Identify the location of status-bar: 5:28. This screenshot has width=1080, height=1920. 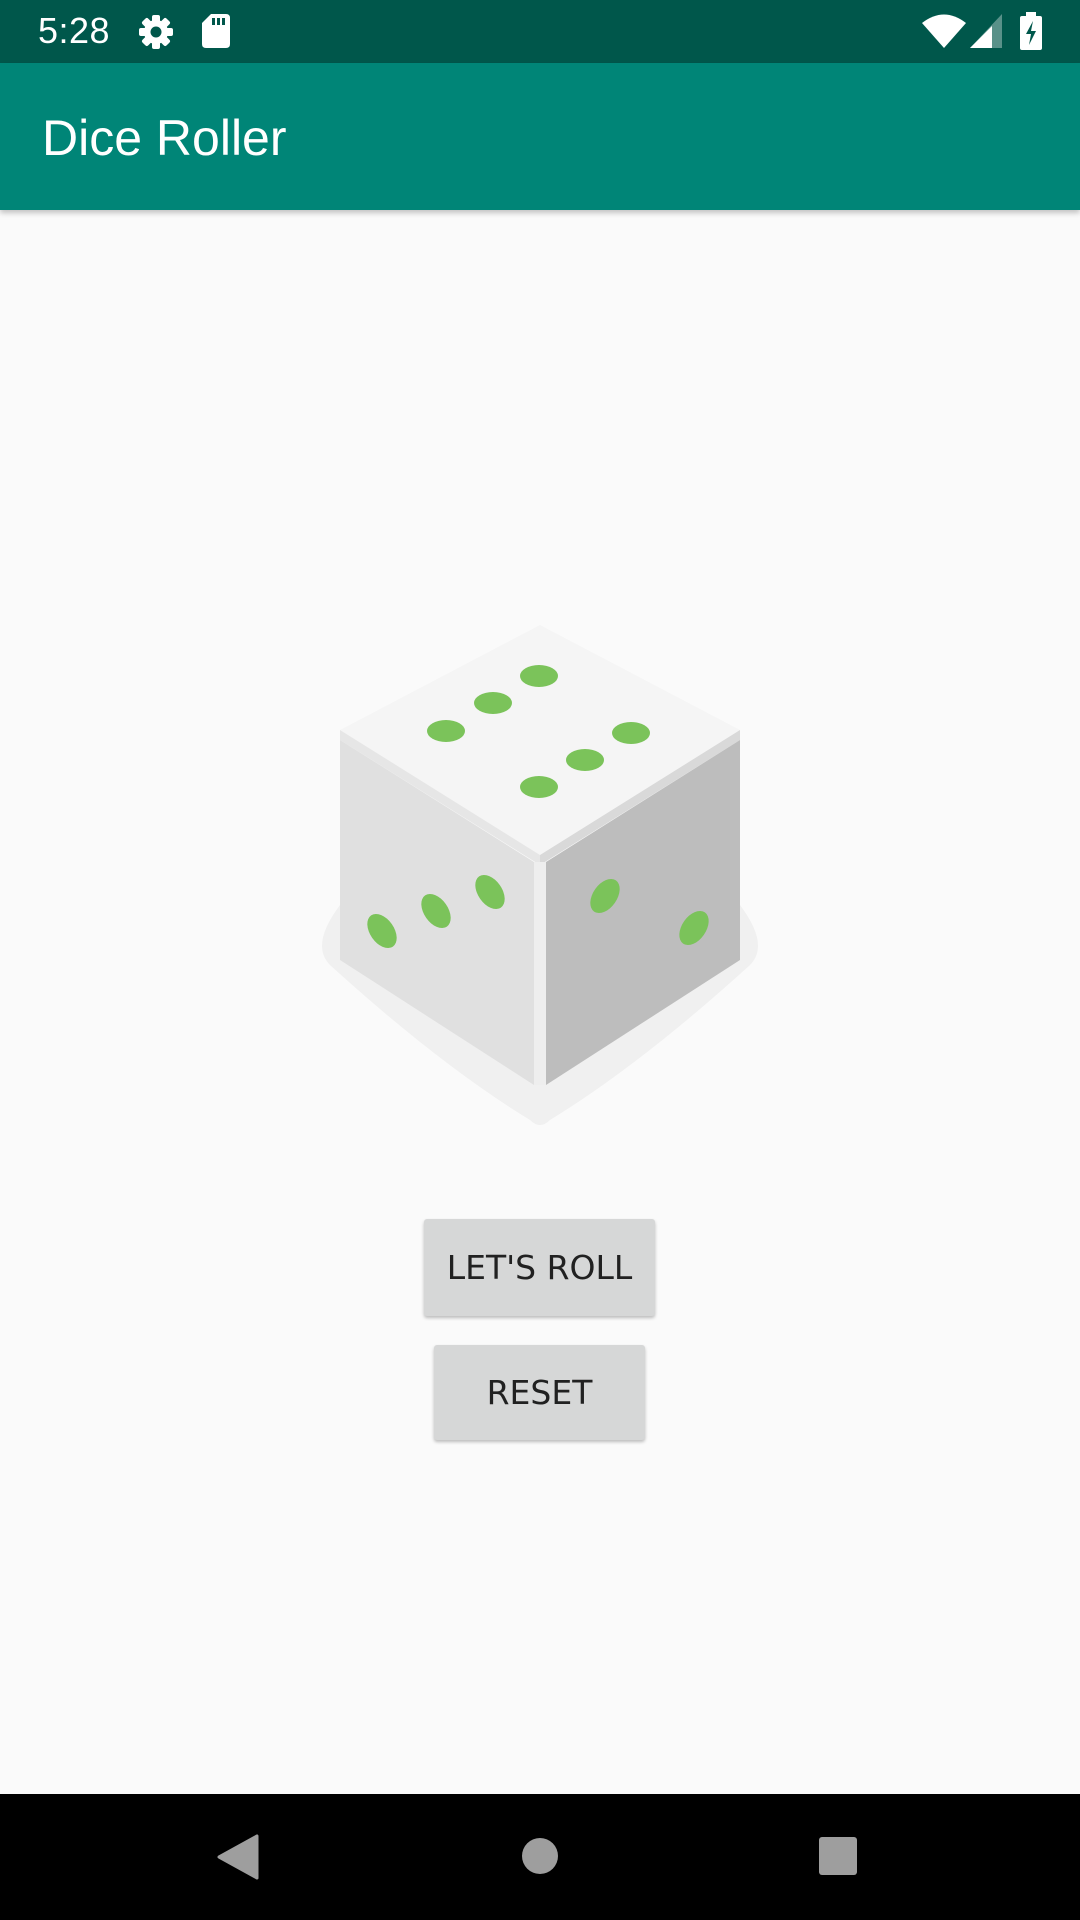
(540, 31).